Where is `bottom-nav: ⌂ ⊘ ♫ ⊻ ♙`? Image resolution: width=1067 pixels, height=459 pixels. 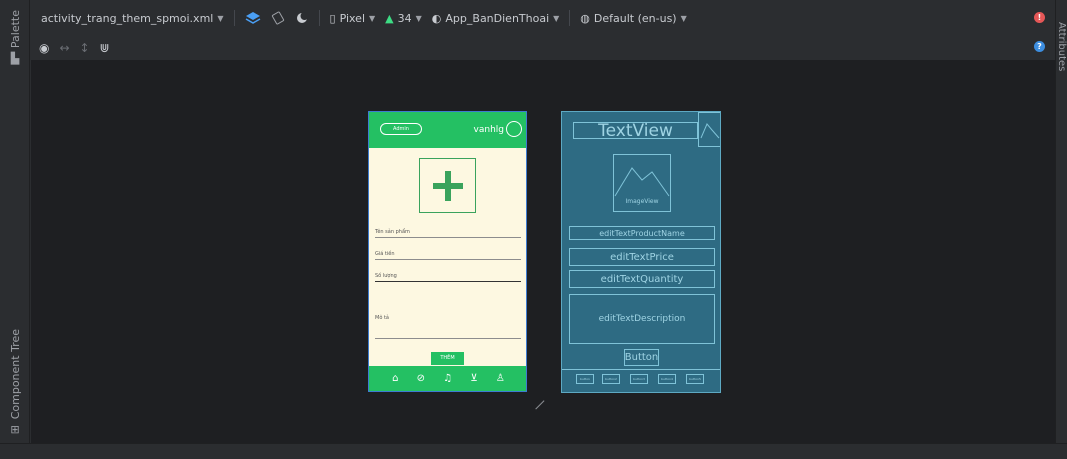 bottom-nav: ⌂ ⊘ ♫ ⊻ ♙ is located at coordinates (447, 378).